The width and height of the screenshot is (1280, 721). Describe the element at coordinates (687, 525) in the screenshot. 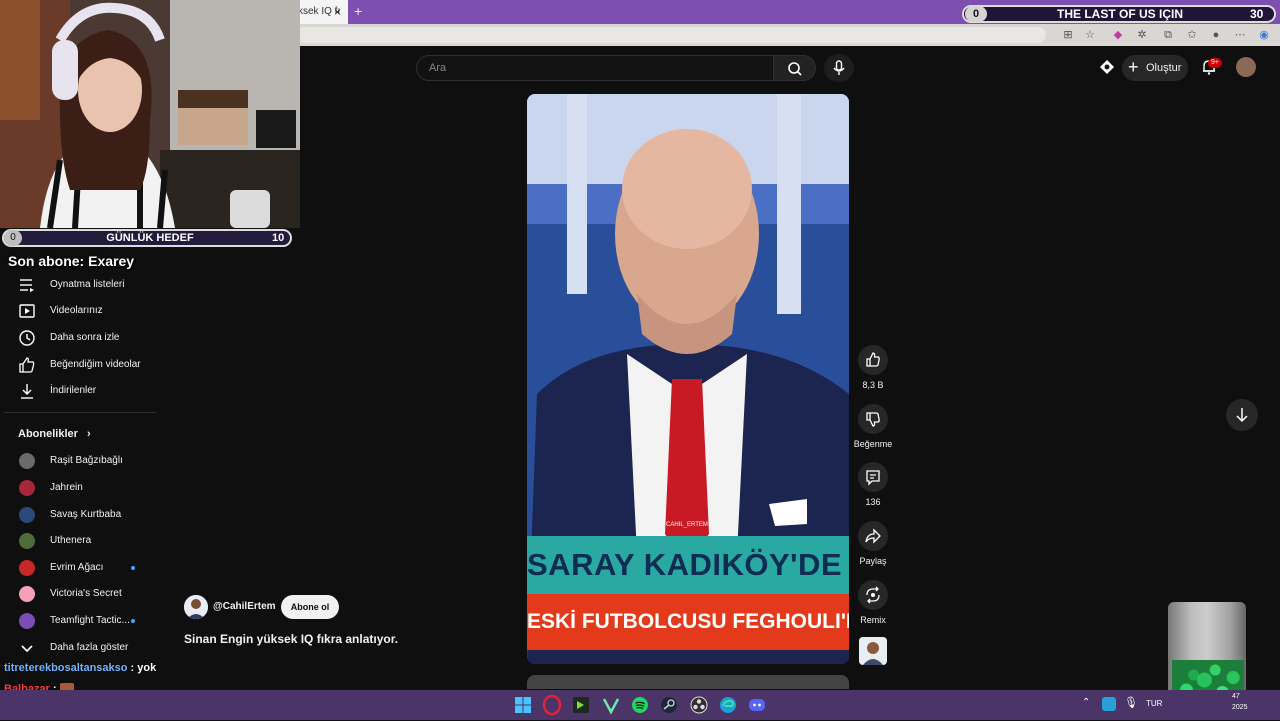

I see `video-watermark: CAHIL_ERTEM` at that location.